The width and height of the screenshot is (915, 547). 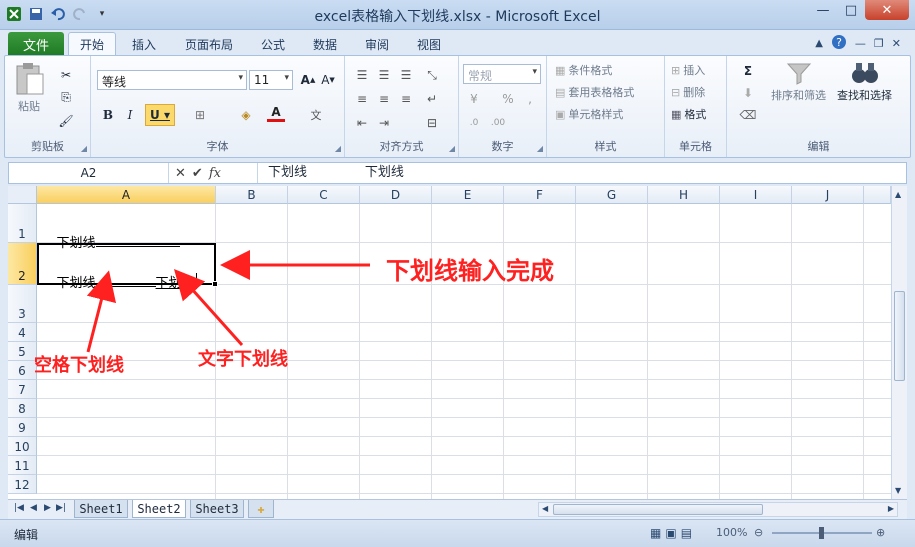 What do you see at coordinates (860, 43) in the screenshot?
I see `minimize-workbook-icon: —` at bounding box center [860, 43].